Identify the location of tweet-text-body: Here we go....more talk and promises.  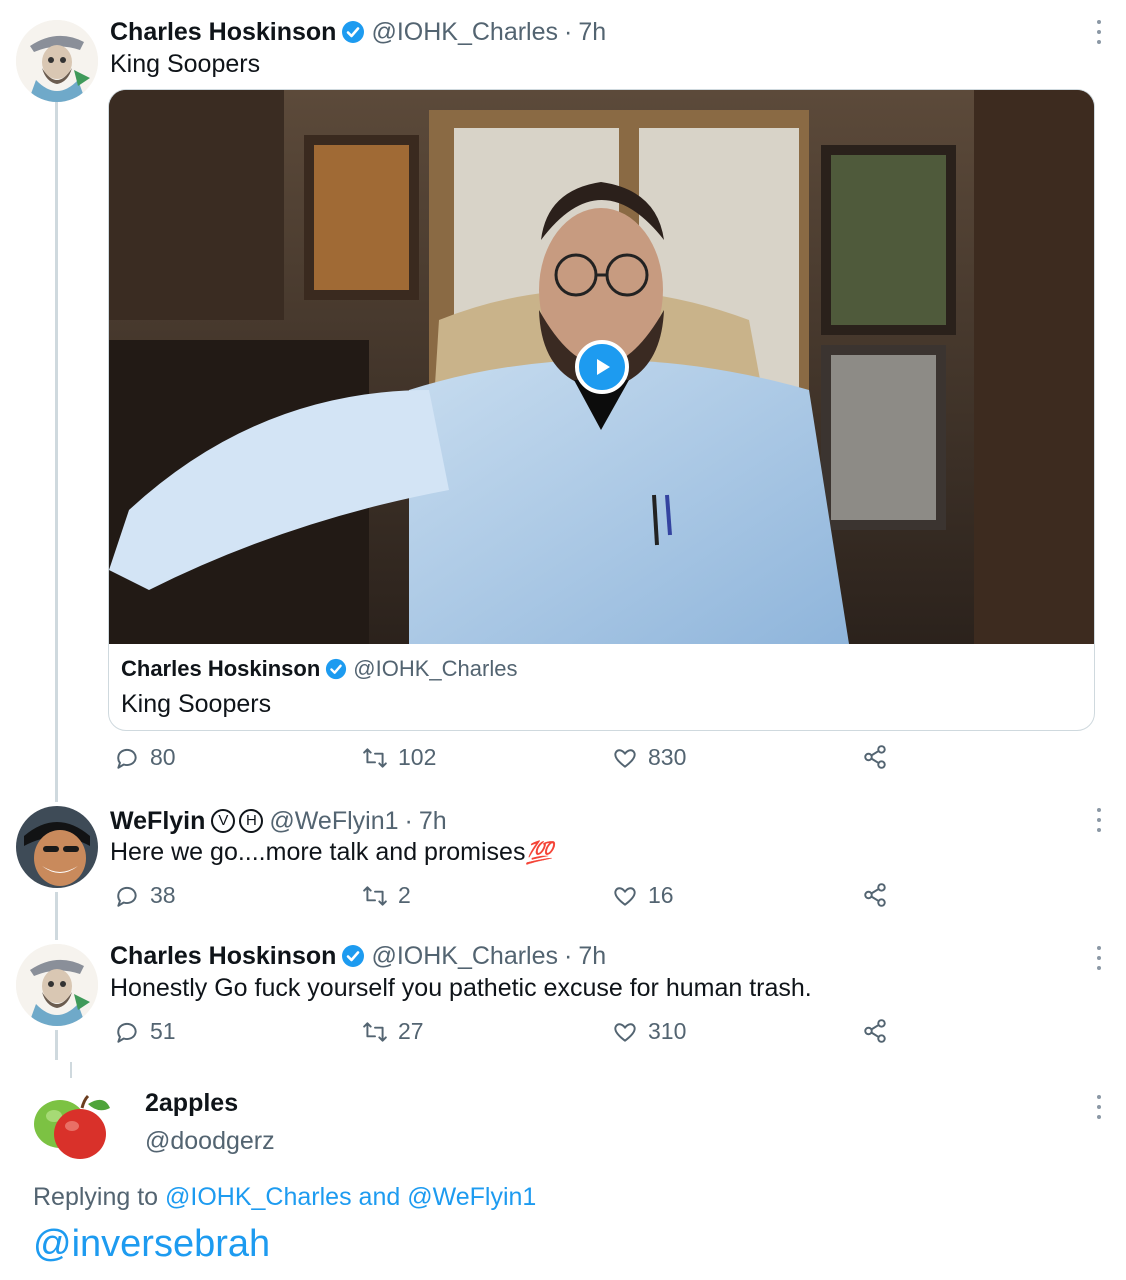
(318, 852).